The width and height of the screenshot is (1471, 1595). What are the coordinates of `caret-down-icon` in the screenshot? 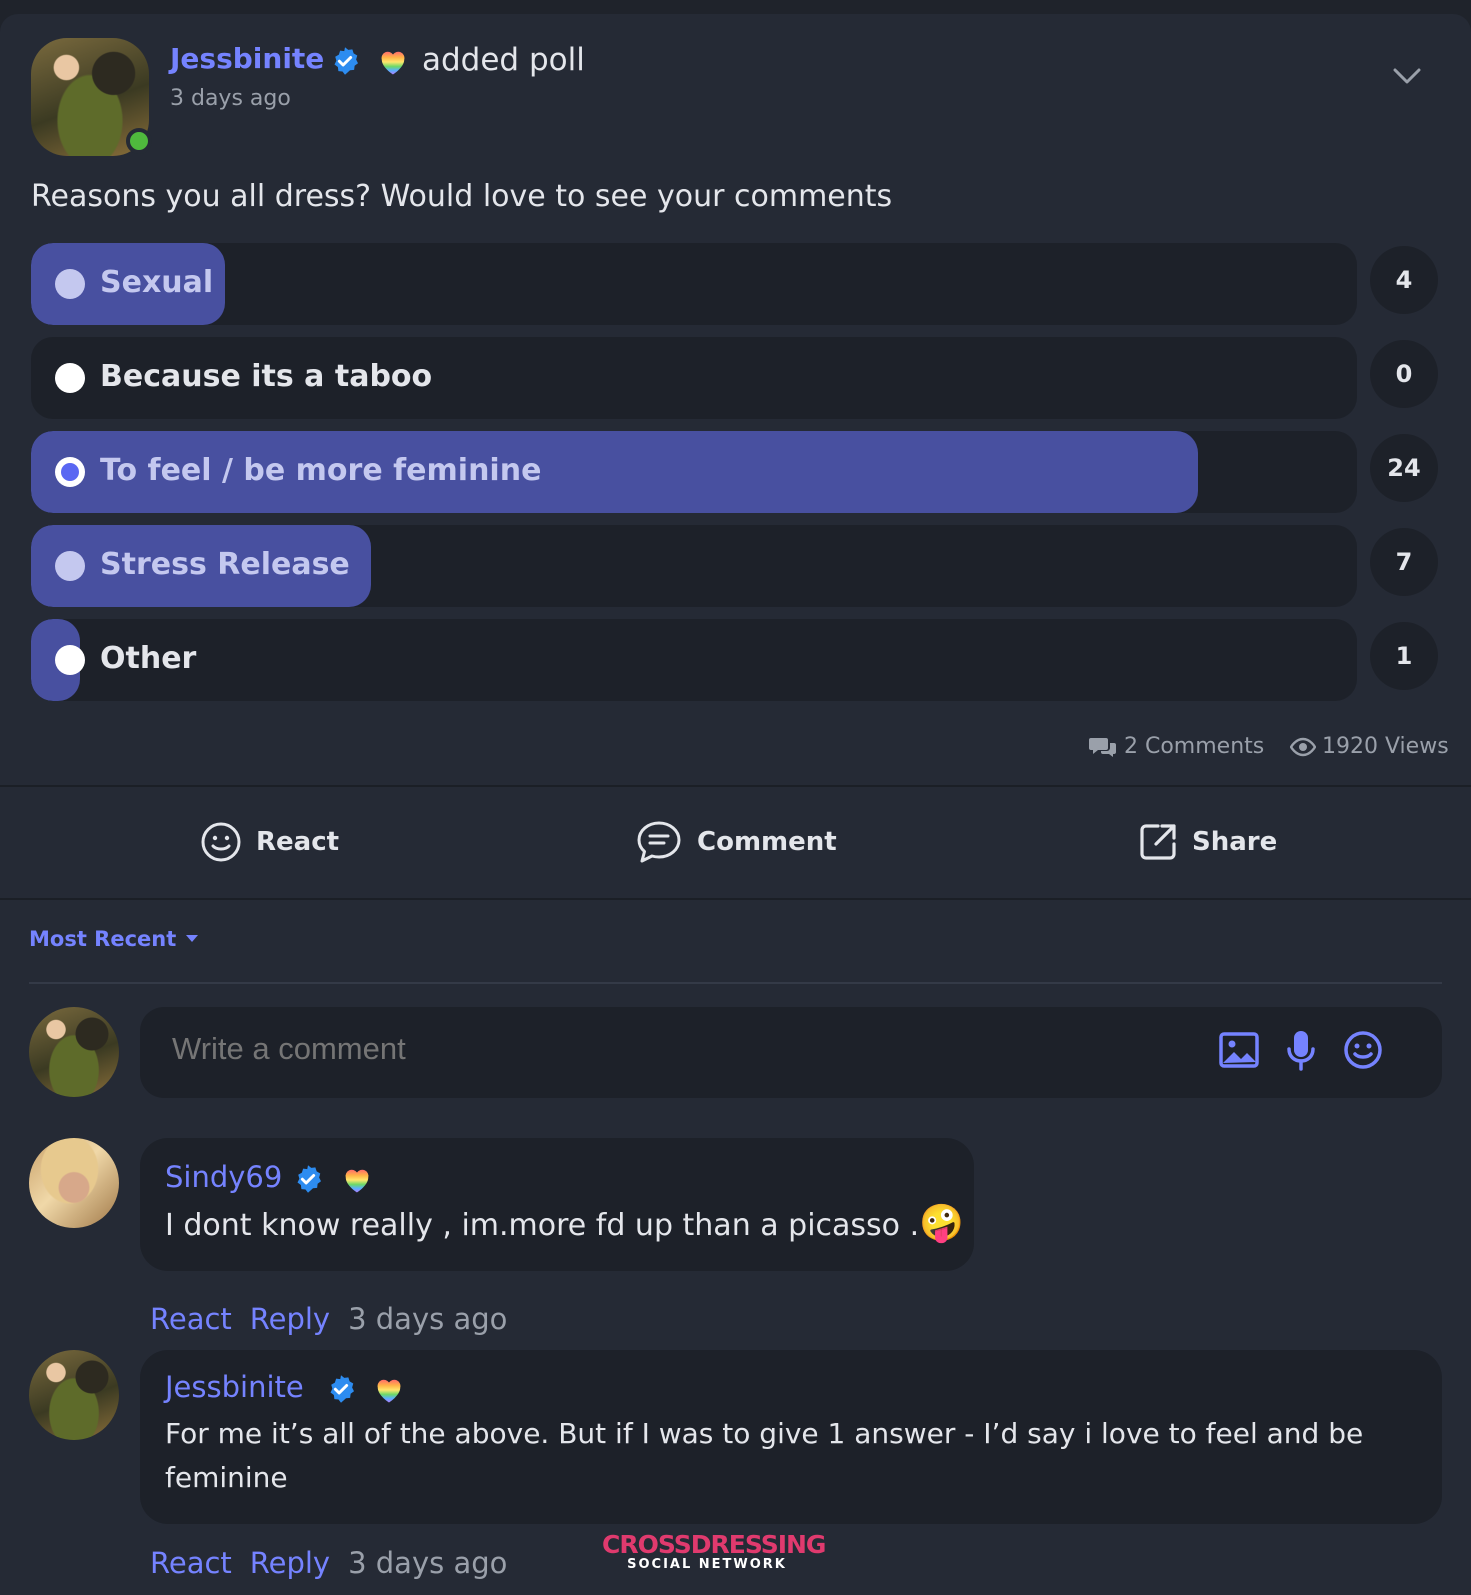 It's located at (192, 938).